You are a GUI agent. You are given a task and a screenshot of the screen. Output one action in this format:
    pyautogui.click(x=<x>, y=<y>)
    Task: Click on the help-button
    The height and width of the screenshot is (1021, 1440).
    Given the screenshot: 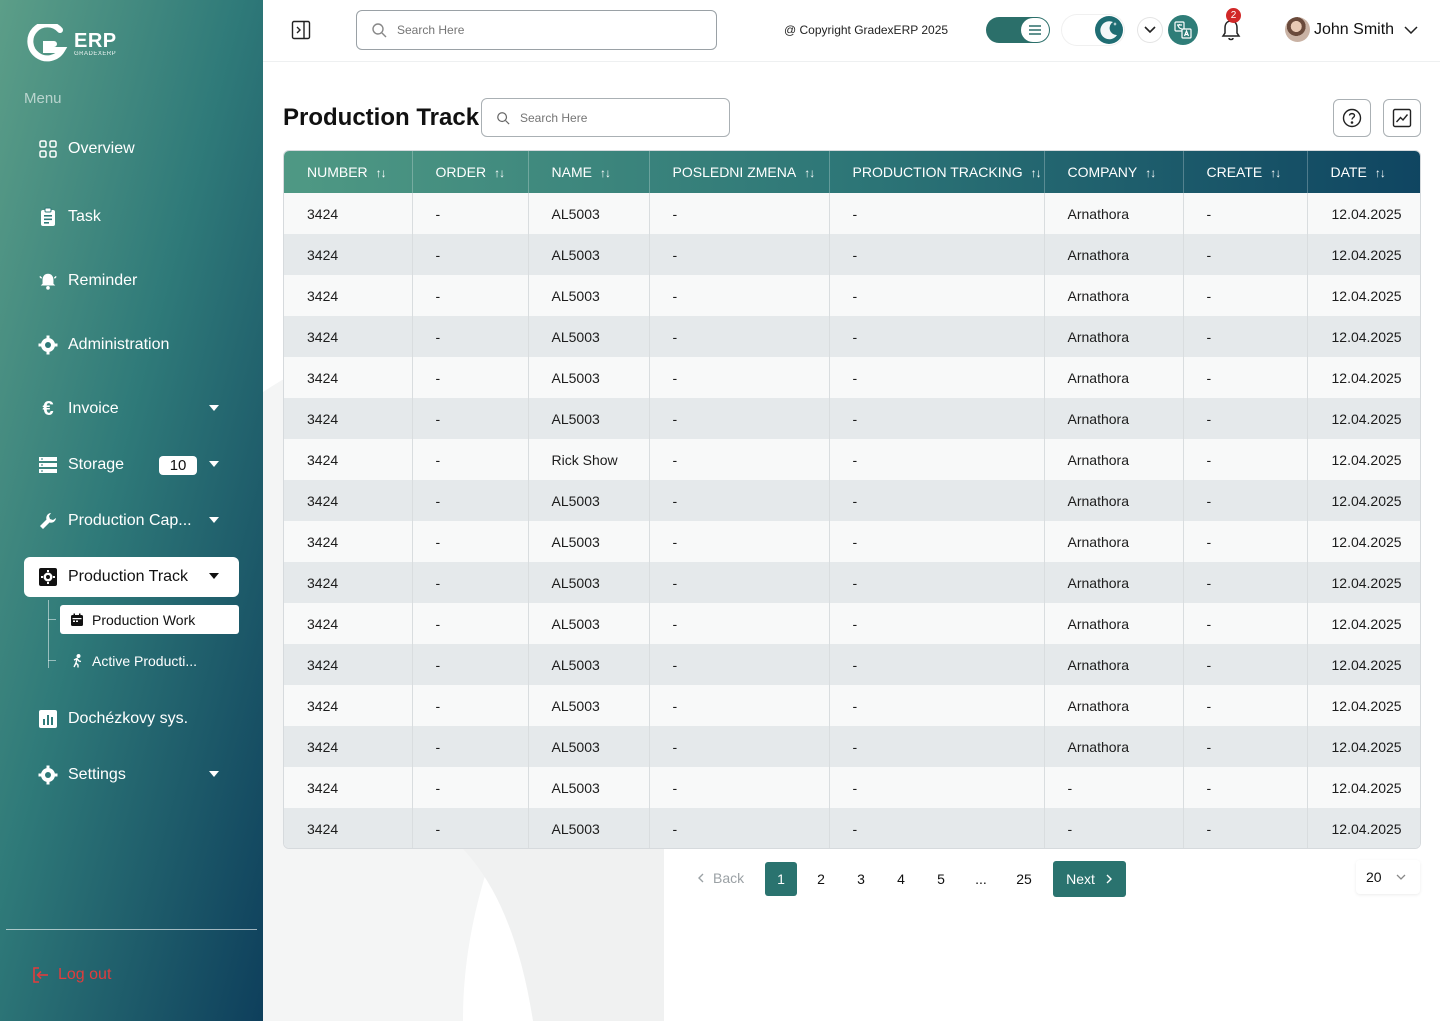 What is the action you would take?
    pyautogui.click(x=1352, y=118)
    